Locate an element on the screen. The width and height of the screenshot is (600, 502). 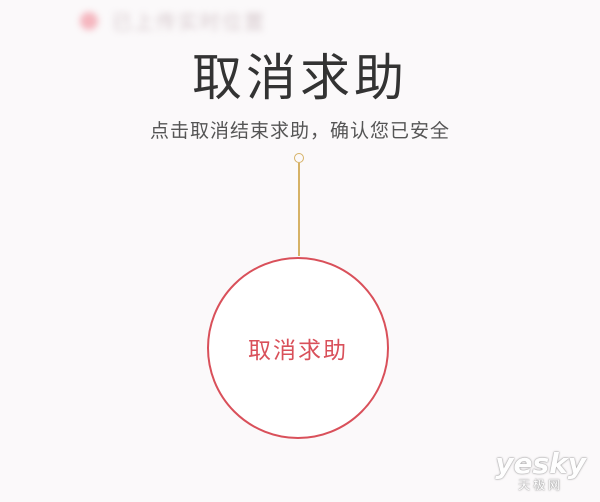
watermark-logo: yesky 天极网 is located at coordinates (540, 470).